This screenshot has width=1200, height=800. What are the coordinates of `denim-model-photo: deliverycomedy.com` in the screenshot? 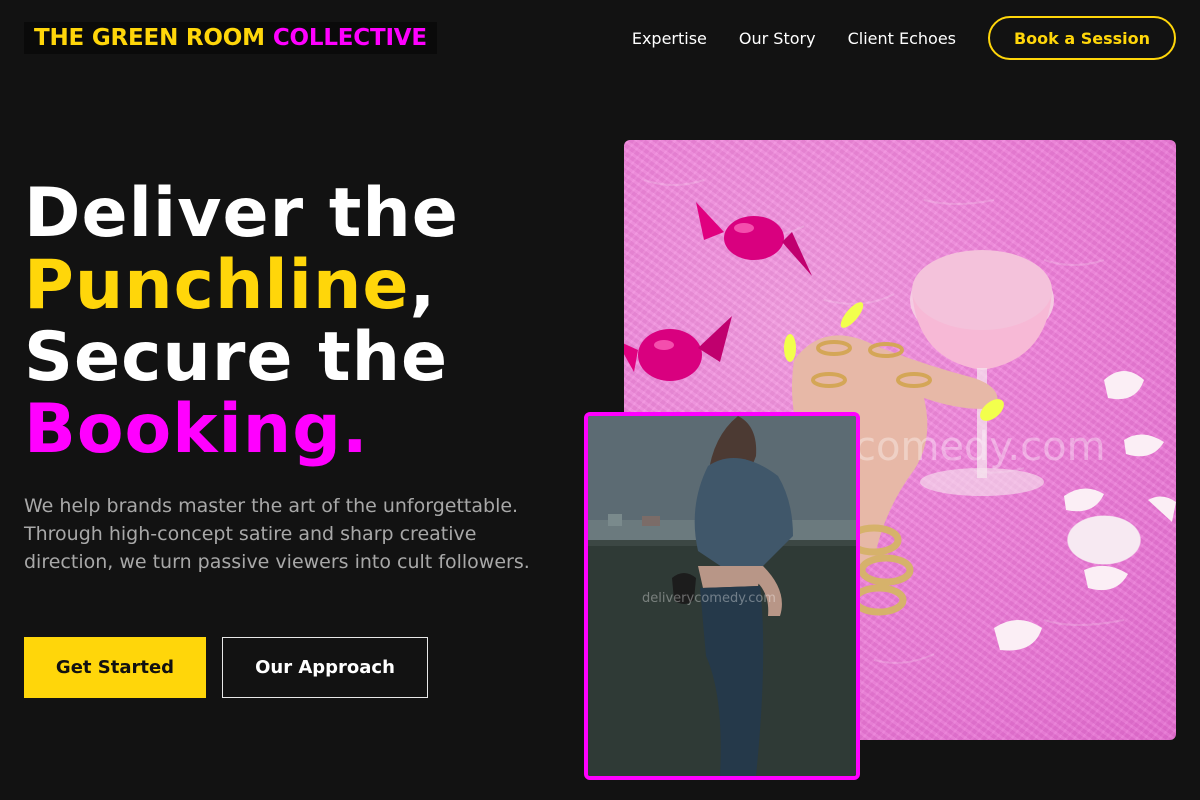 It's located at (722, 596).